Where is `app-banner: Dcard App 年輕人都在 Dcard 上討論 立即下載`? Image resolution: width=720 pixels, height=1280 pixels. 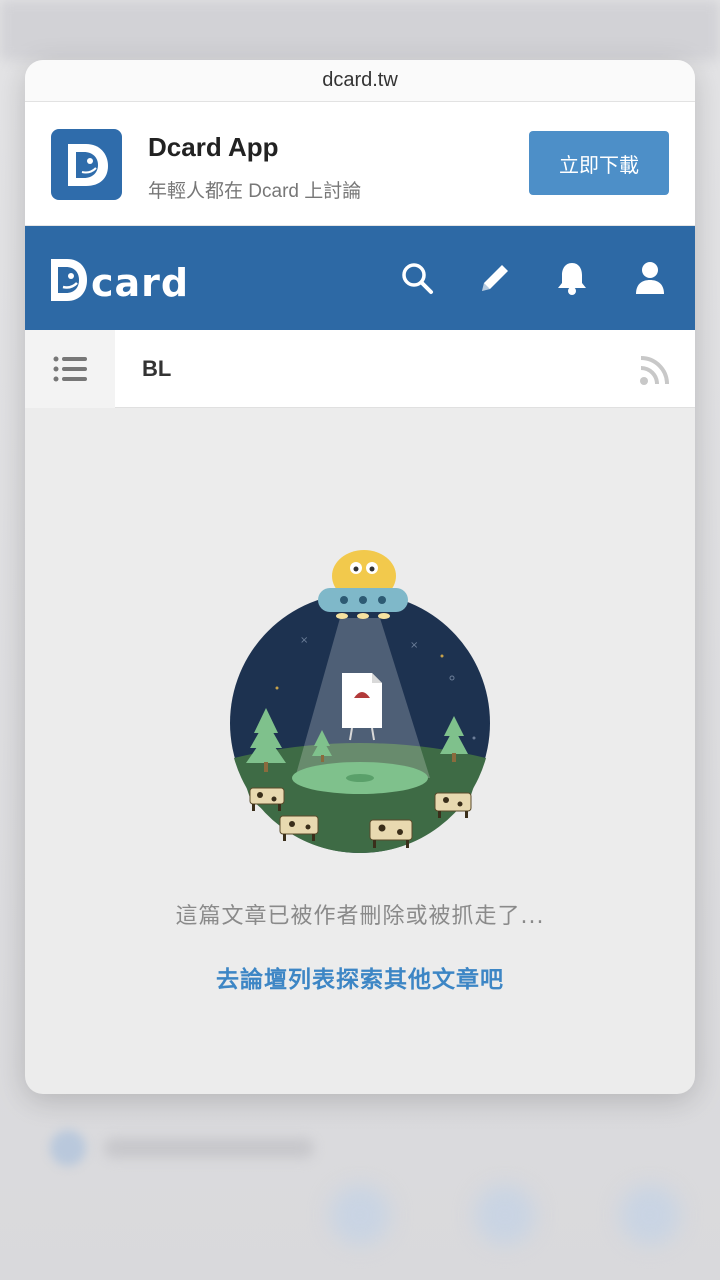 app-banner: Dcard App 年輕人都在 Dcard 上討論 立即下載 is located at coordinates (360, 164).